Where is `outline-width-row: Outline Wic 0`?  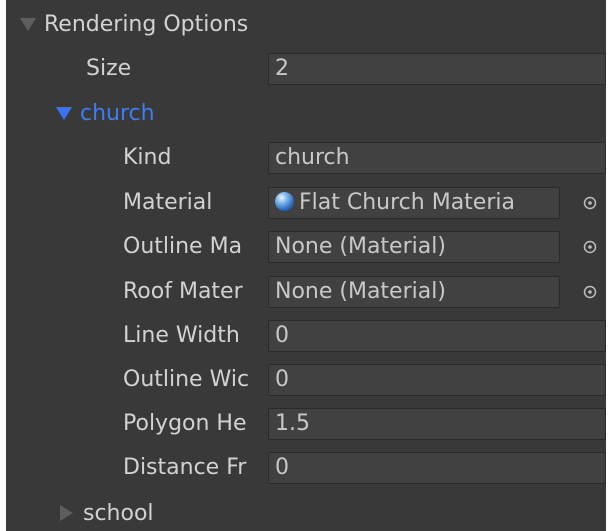
outline-width-row: Outline Wic 0 is located at coordinates (306, 380).